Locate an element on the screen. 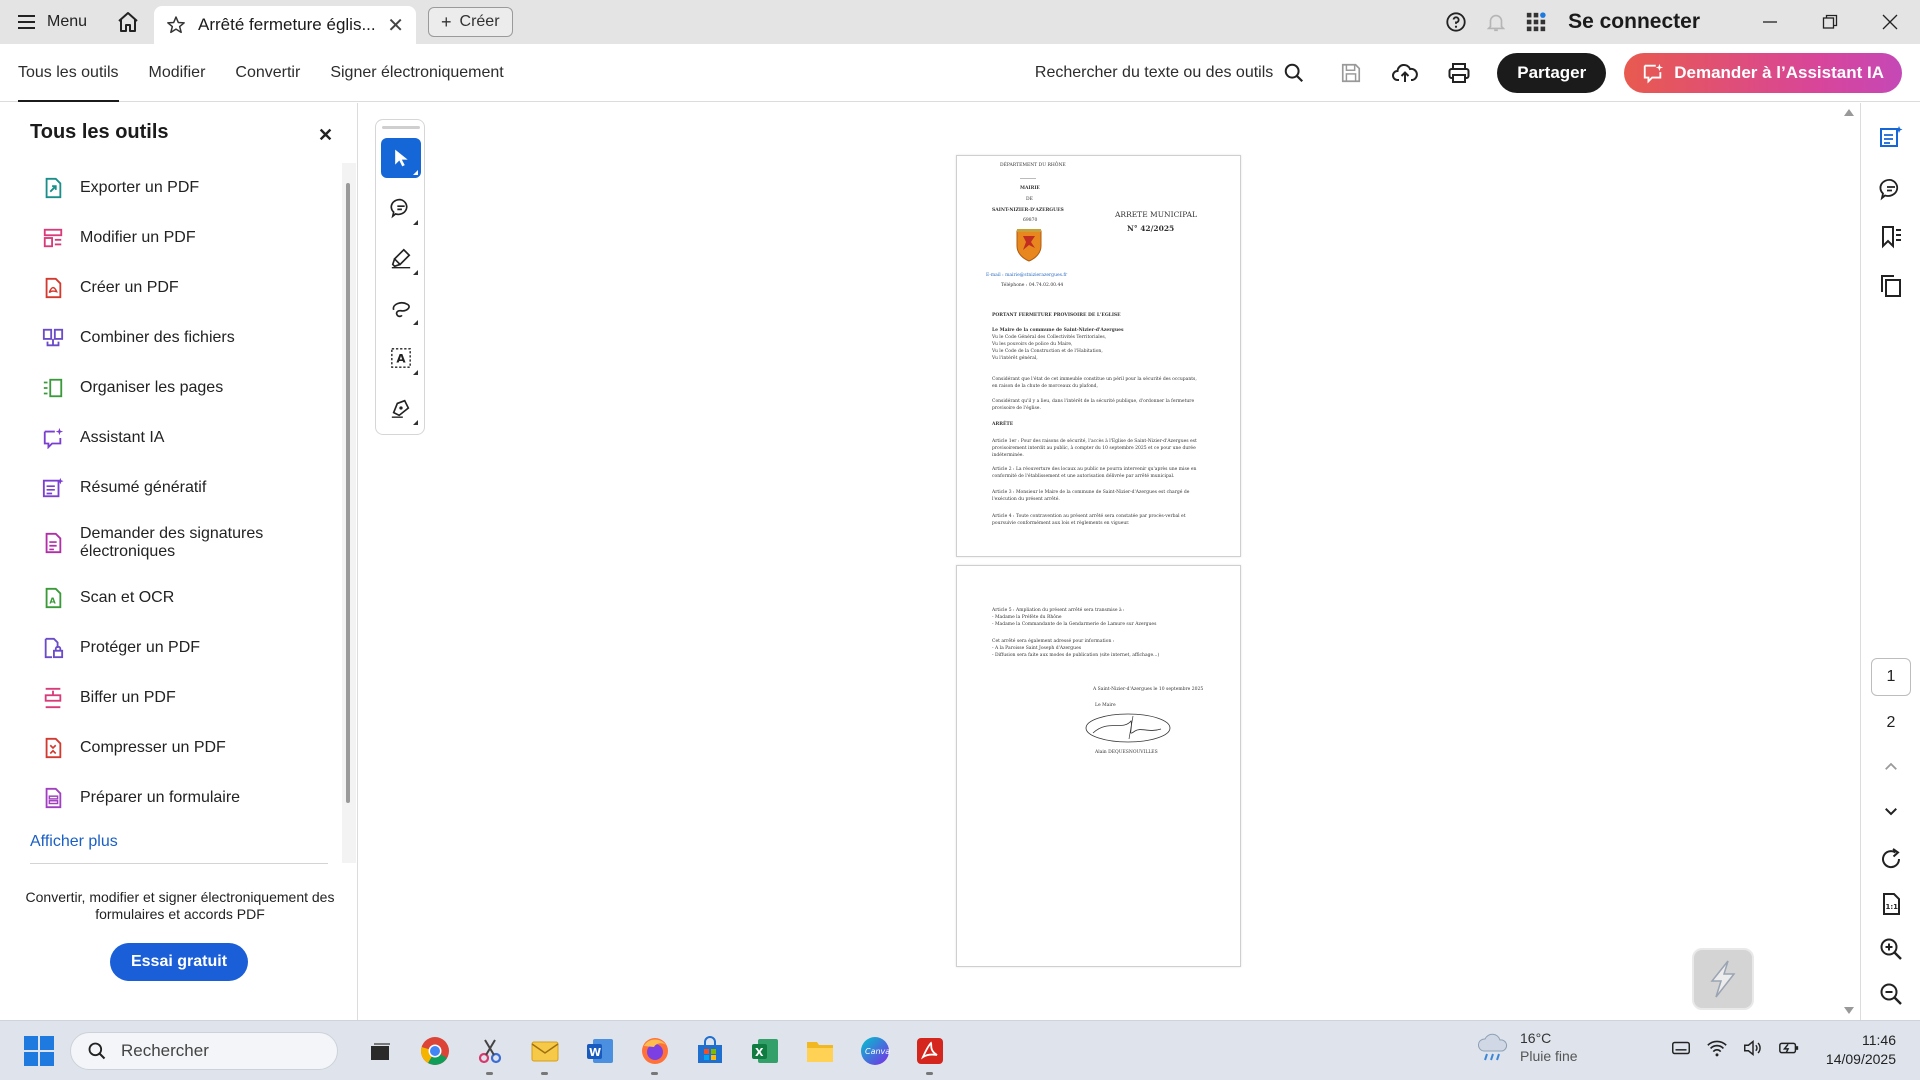 The width and height of the screenshot is (1920, 1080). doc-le-maire: Le Maire is located at coordinates (1105, 705).